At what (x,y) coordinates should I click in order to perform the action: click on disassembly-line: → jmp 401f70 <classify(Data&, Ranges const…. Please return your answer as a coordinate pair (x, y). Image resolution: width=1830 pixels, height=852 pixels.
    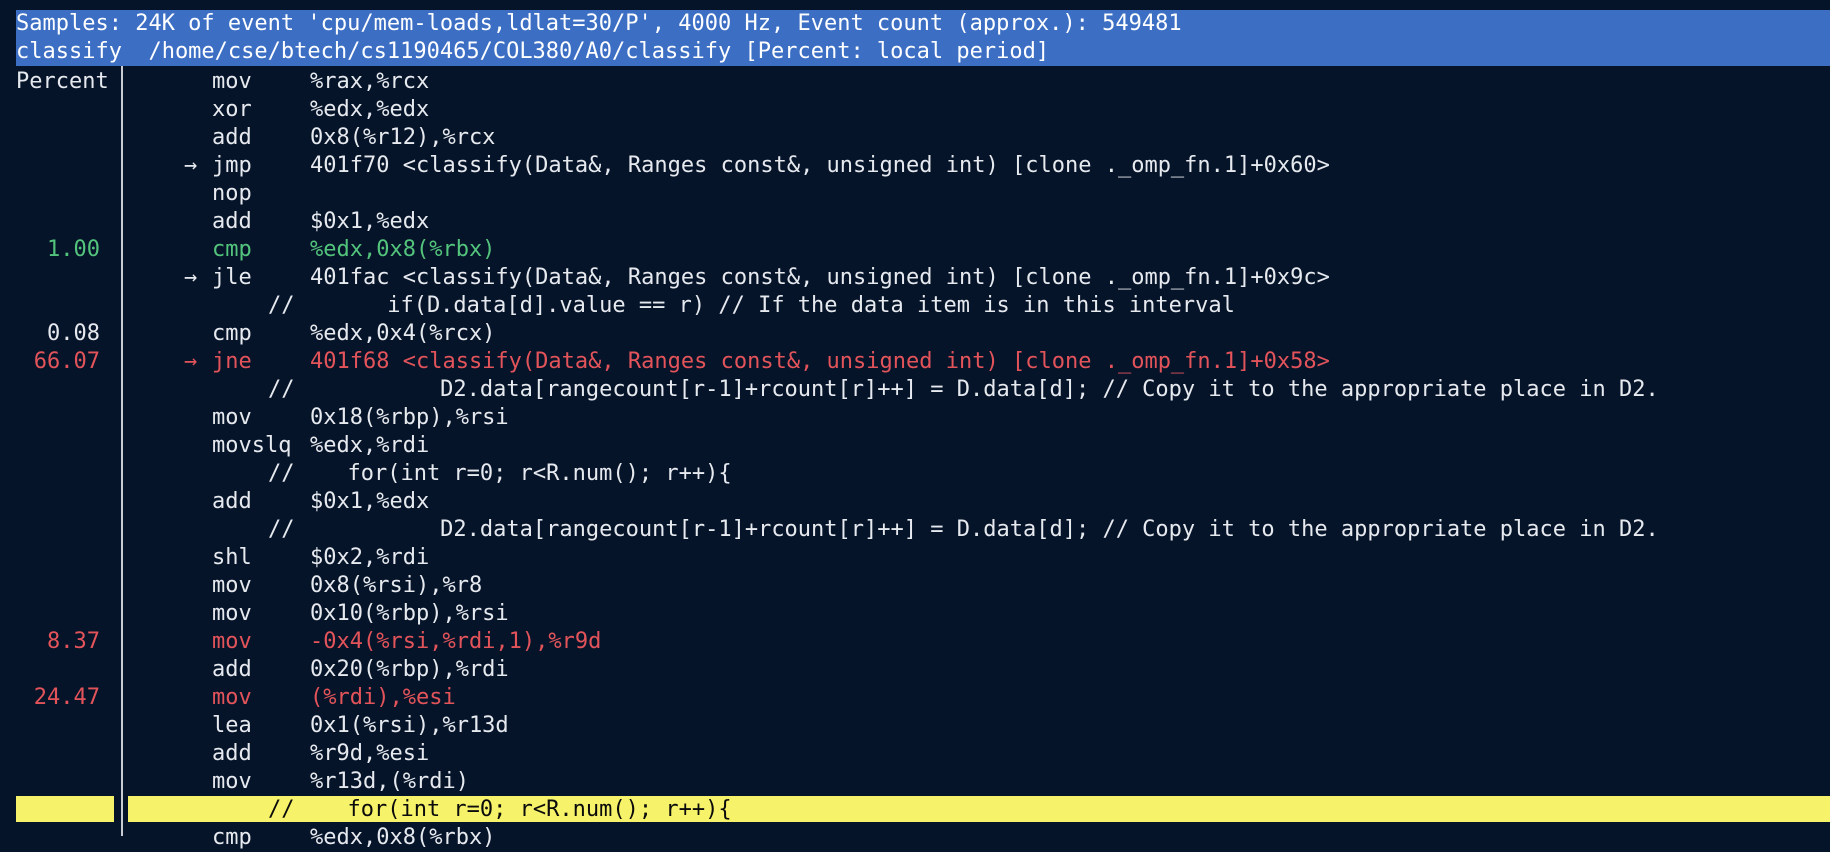
    Looking at the image, I should click on (915, 166).